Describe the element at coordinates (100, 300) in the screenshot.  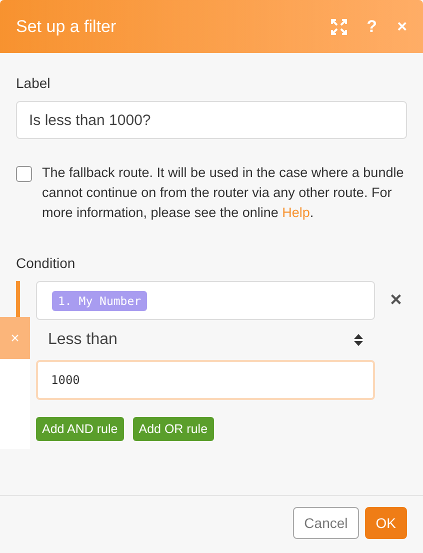
I see `variable-tag: 1. My Number` at that location.